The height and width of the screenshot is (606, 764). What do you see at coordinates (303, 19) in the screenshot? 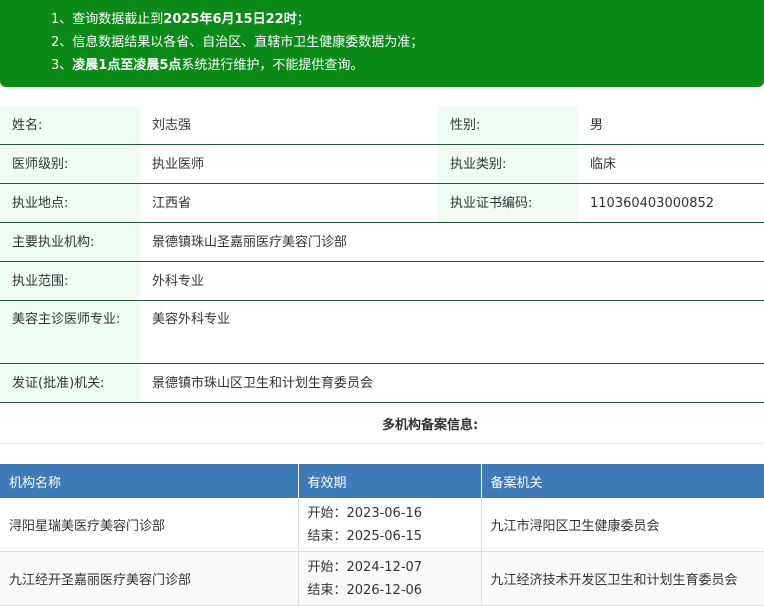
I see `notice-line-1-suffix: ；` at bounding box center [303, 19].